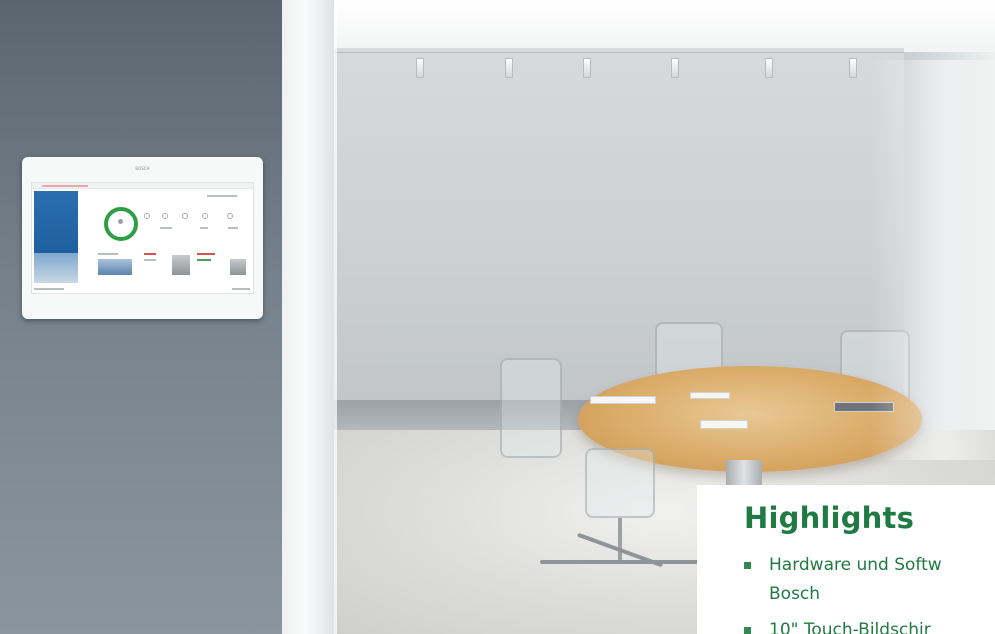  Describe the element at coordinates (619, 50) in the screenshot. I see `light-rail` at that location.